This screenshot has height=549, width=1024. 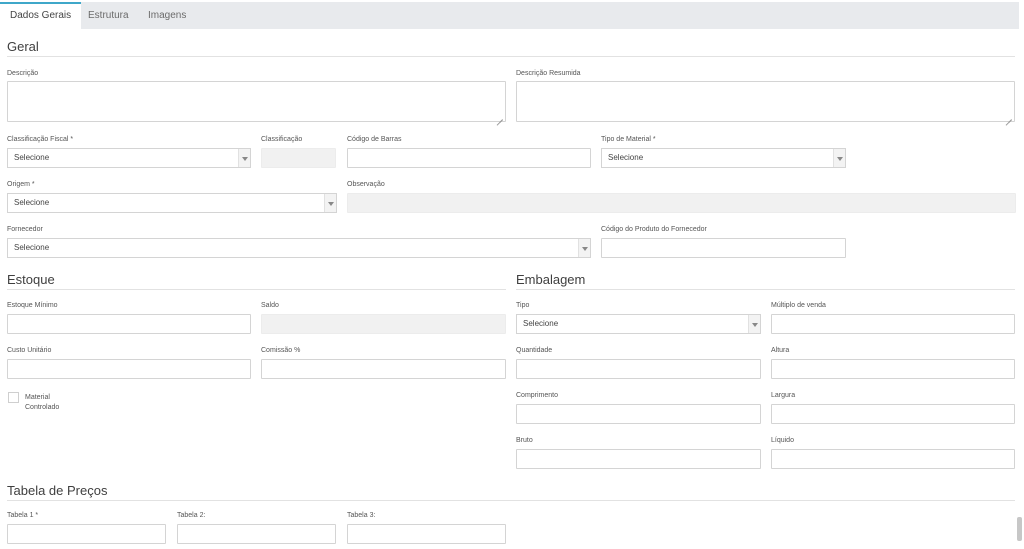 What do you see at coordinates (638, 324) in the screenshot?
I see `tipo-embalagem-select: Selecione` at bounding box center [638, 324].